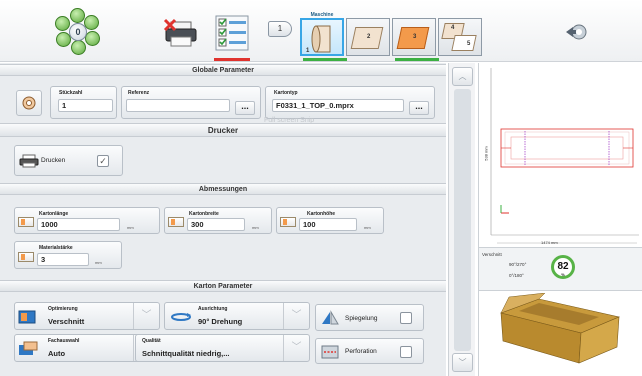  What do you see at coordinates (361, 351) in the screenshot?
I see `perforation-label: Perforation` at bounding box center [361, 351].